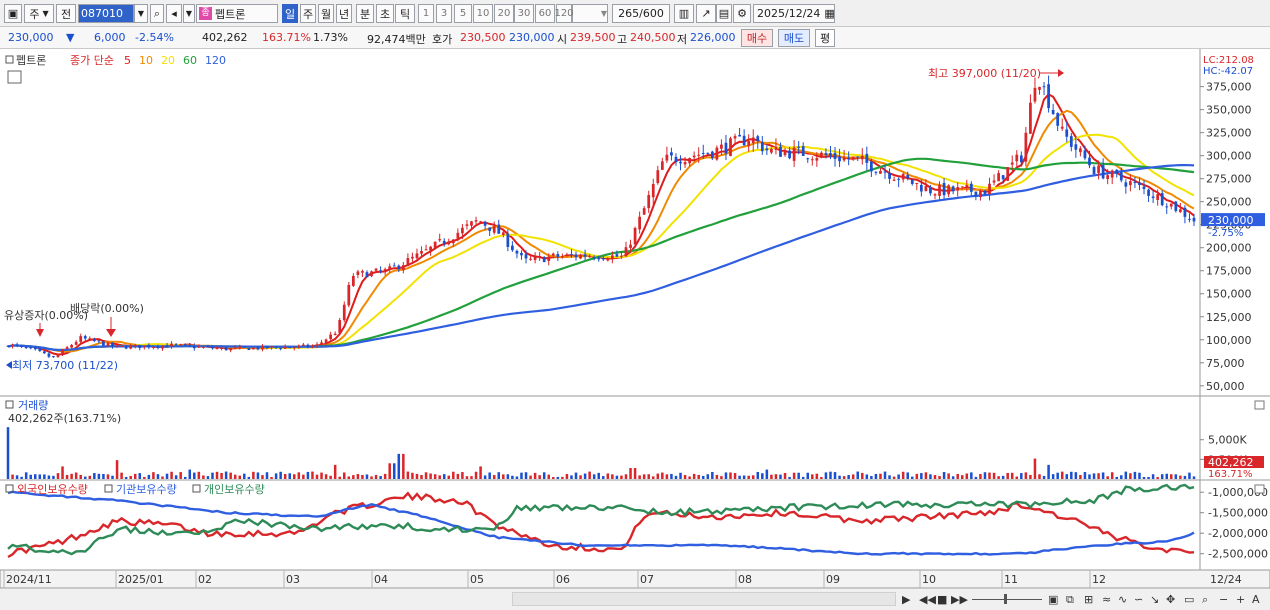 This screenshot has width=1270, height=610. What do you see at coordinates (14, 77) in the screenshot?
I see `calculator-icon` at bounding box center [14, 77].